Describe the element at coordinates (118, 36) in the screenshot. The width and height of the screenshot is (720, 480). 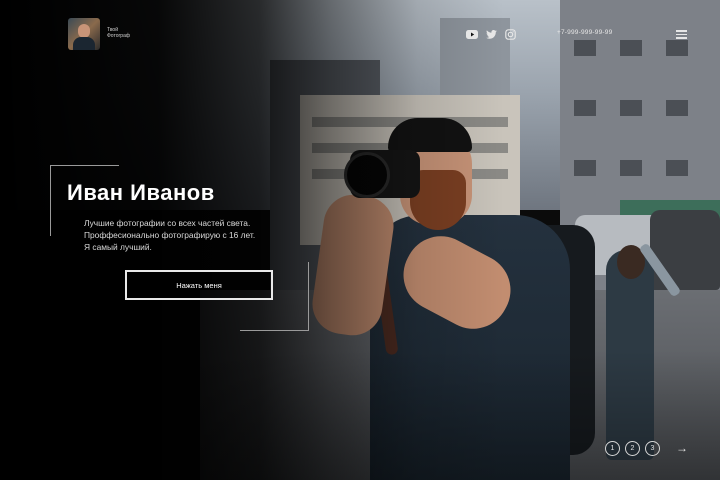
I see `brand-line-2: Фотограф` at that location.